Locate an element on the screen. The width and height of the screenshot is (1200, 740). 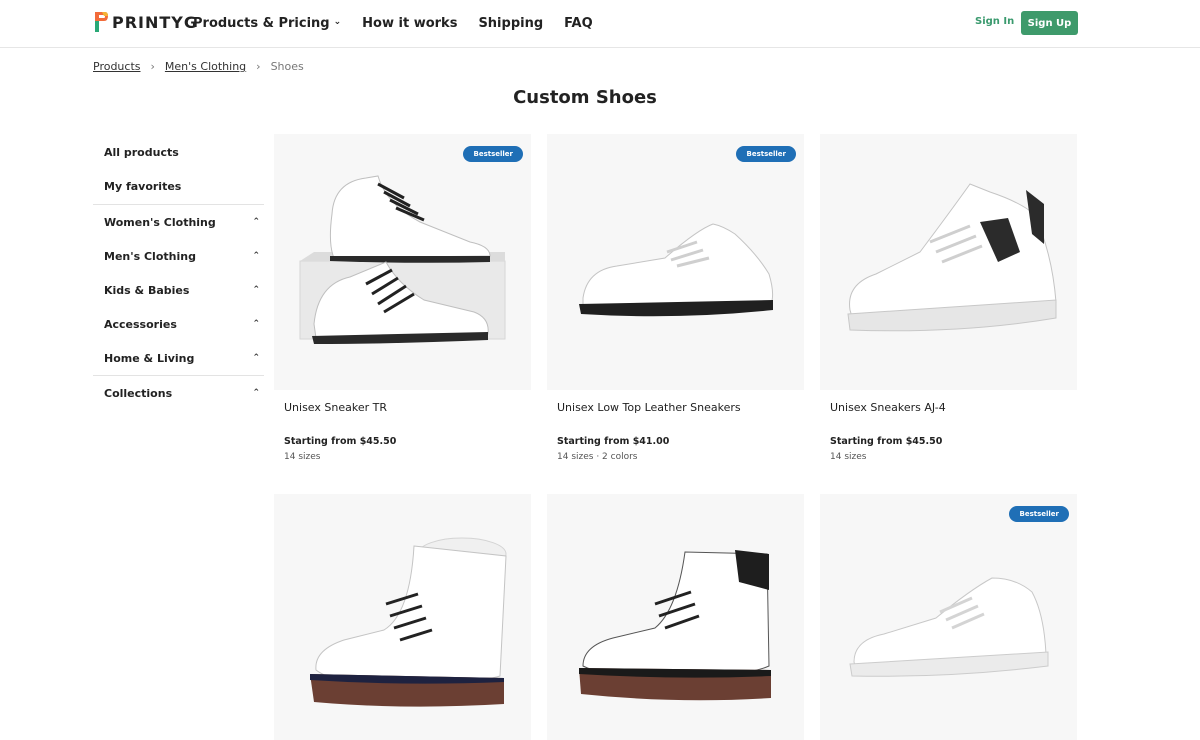
sidebar-item-label: Home & Living is located at coordinates (149, 358).